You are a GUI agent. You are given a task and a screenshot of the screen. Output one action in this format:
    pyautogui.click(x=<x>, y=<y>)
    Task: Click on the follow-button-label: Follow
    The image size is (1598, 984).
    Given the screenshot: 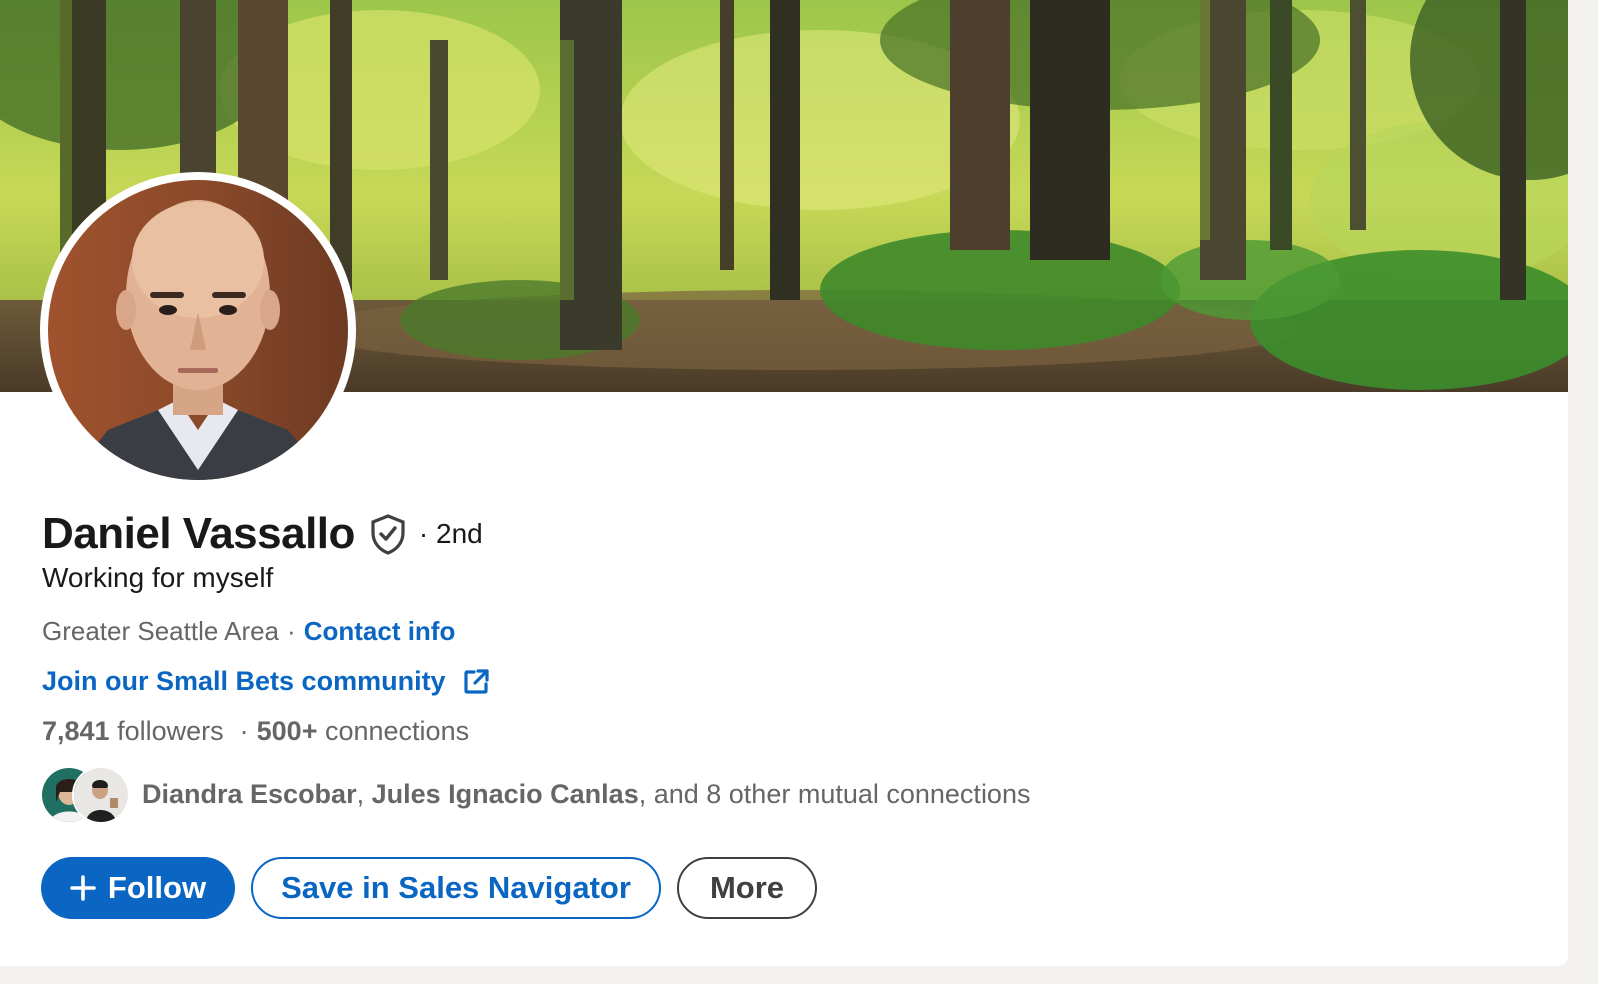 What is the action you would take?
    pyautogui.click(x=157, y=887)
    